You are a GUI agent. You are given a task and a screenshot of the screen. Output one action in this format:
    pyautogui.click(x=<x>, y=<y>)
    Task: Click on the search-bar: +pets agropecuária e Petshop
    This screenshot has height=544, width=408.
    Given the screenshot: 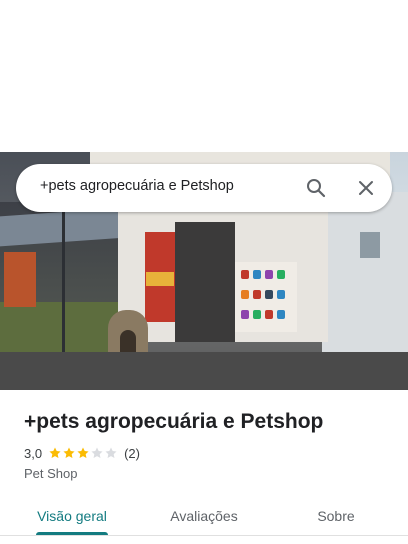 What is the action you would take?
    pyautogui.click(x=204, y=188)
    